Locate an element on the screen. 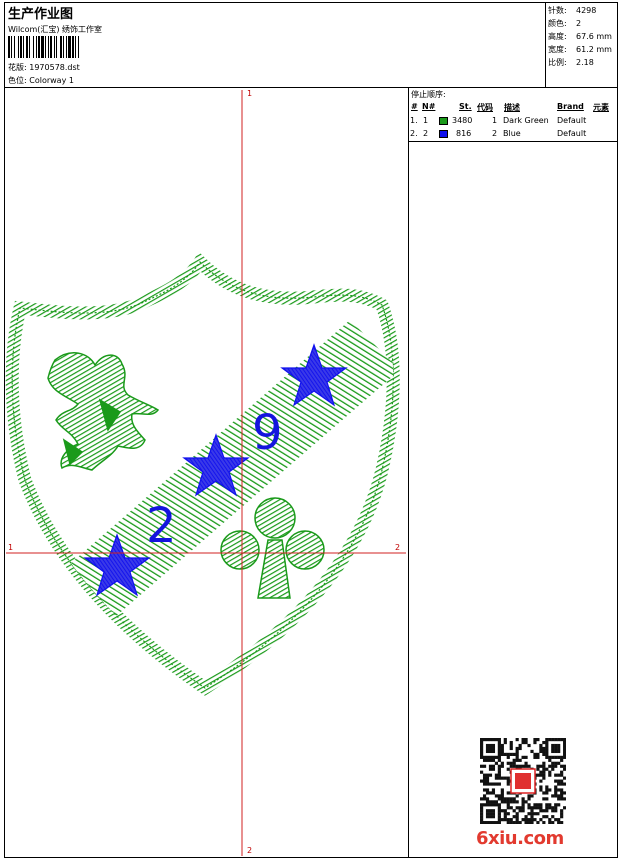 Image resolution: width=620 pixels, height=860 pixels. stop-sequence-divider is located at coordinates (513, 141).